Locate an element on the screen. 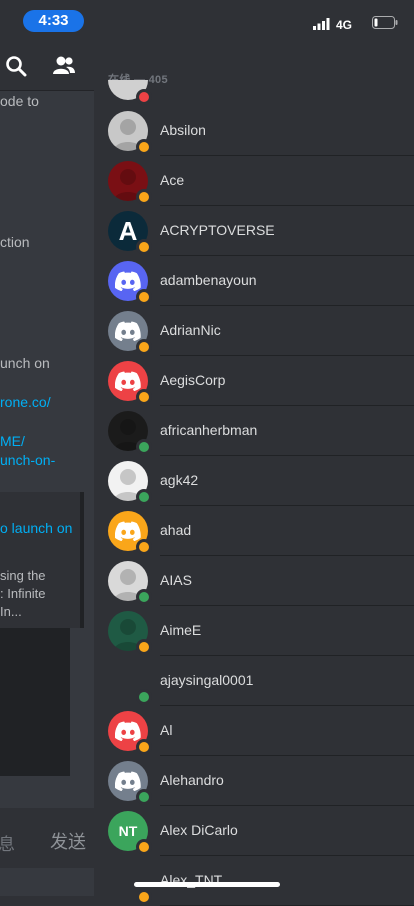 The width and height of the screenshot is (414, 906). member-row: ahad is located at coordinates (254, 531).